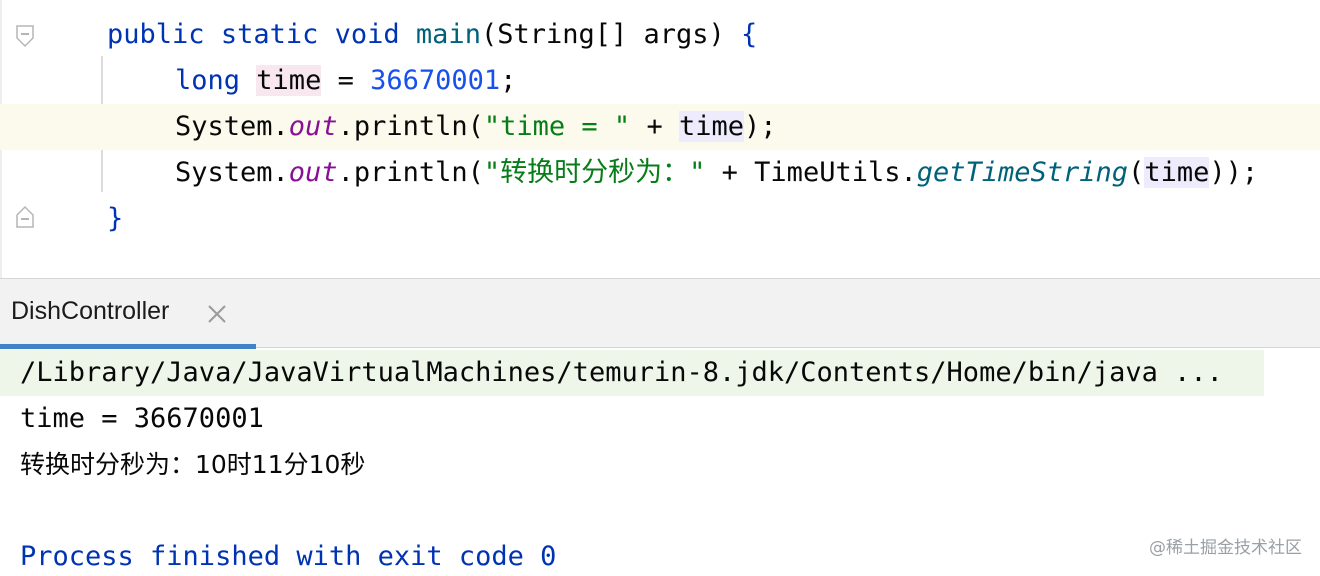 This screenshot has width=1320, height=576. What do you see at coordinates (594, 172) in the screenshot?
I see `string-literal: "转换时分秒为："` at bounding box center [594, 172].